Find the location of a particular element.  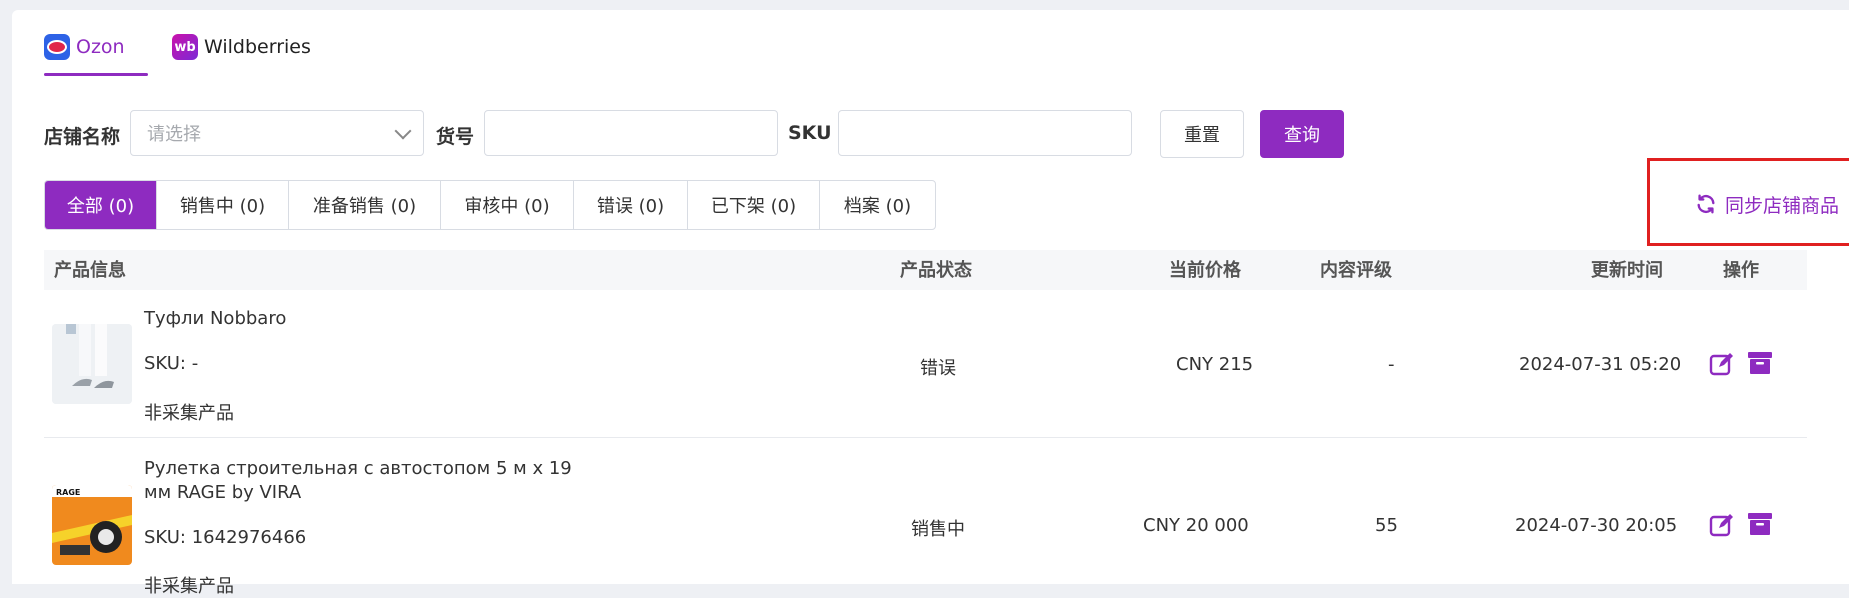

status-tab-delisted: 已下架 (0) is located at coordinates (754, 205).